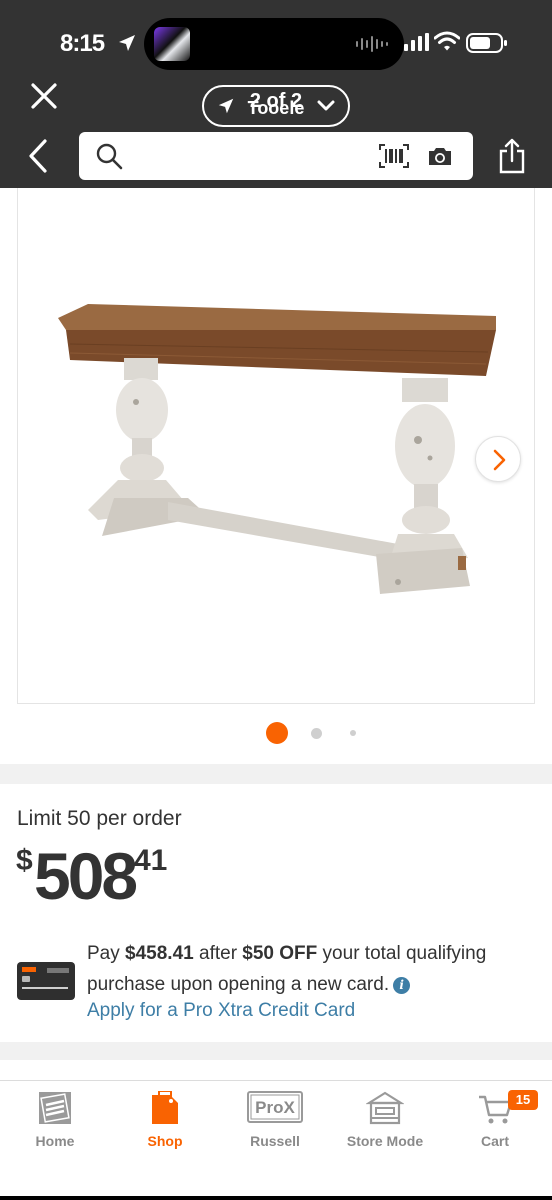 The height and width of the screenshot is (1200, 552). What do you see at coordinates (274, 44) in the screenshot?
I see `dynamic-island` at bounding box center [274, 44].